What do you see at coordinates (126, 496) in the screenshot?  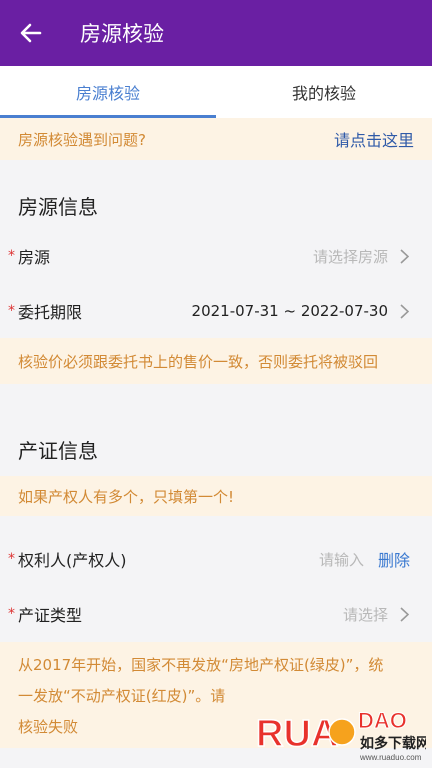 I see `owner-hint-text: 如果产权人有多个，只填第一个!` at bounding box center [126, 496].